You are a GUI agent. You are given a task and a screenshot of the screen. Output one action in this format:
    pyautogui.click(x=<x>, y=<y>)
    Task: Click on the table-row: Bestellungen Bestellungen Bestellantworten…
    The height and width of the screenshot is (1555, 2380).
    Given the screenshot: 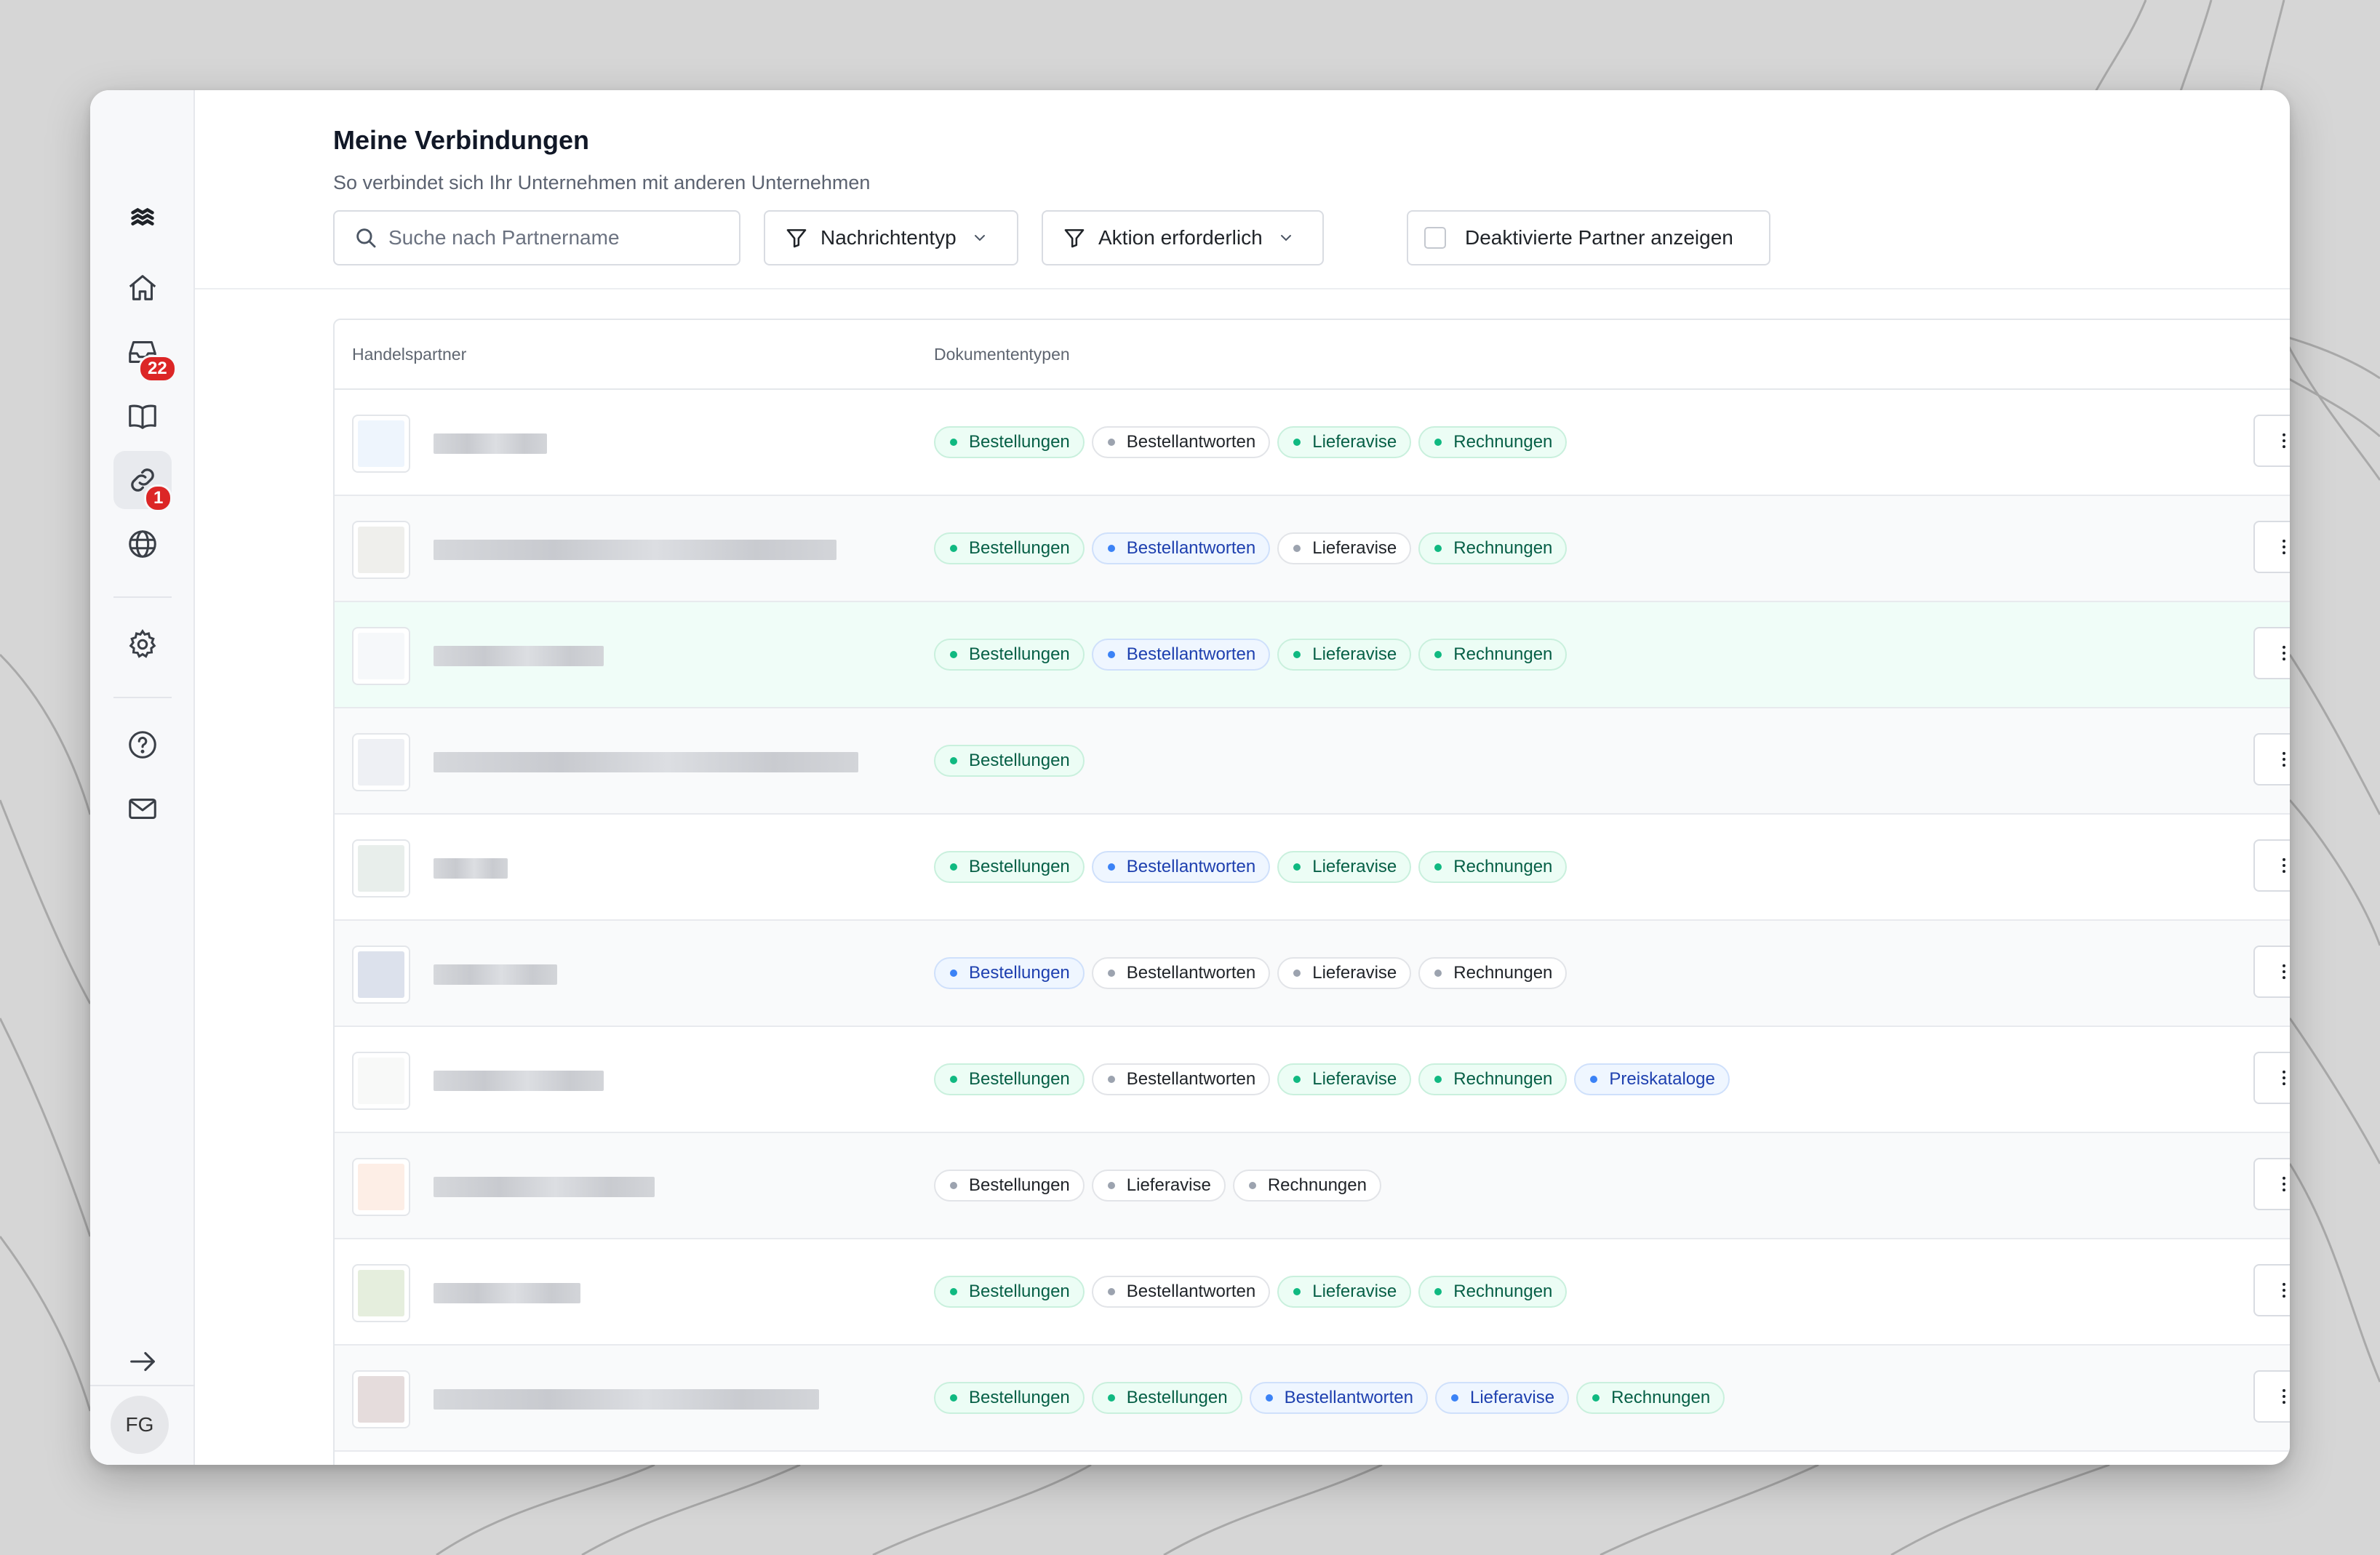 What is the action you would take?
    pyautogui.click(x=1312, y=1399)
    